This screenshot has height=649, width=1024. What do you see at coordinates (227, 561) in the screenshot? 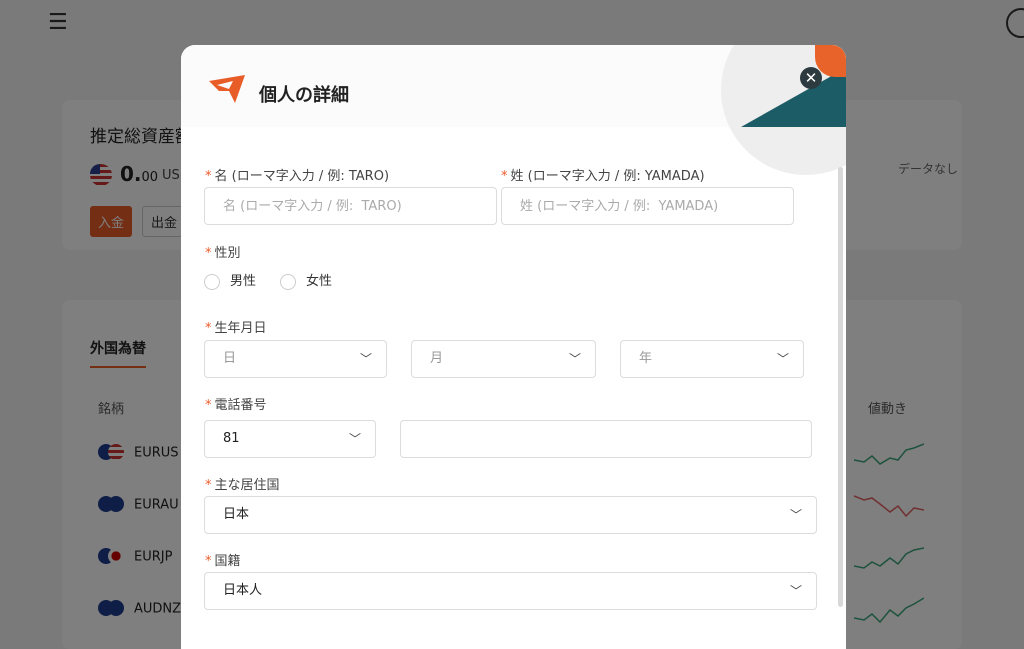
I see `nationality-label-text: 国籍` at bounding box center [227, 561].